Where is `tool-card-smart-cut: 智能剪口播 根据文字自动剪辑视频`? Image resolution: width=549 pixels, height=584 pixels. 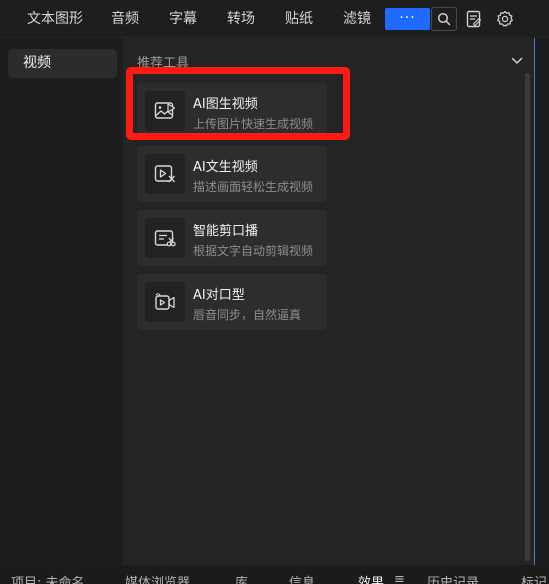
tool-card-smart-cut: 智能剪口播 根据文字自动剪辑视频 is located at coordinates (232, 238).